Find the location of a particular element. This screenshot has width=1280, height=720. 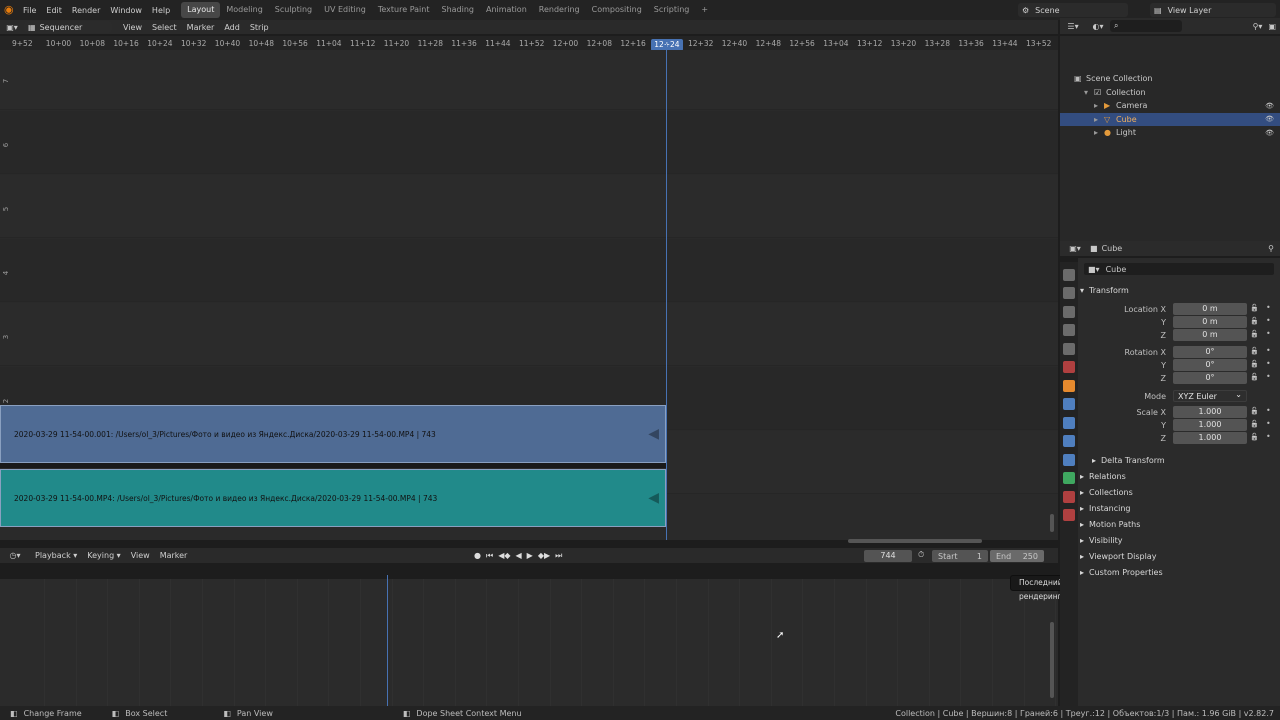

timeline-keyframe-area is located at coordinates (544, 642).